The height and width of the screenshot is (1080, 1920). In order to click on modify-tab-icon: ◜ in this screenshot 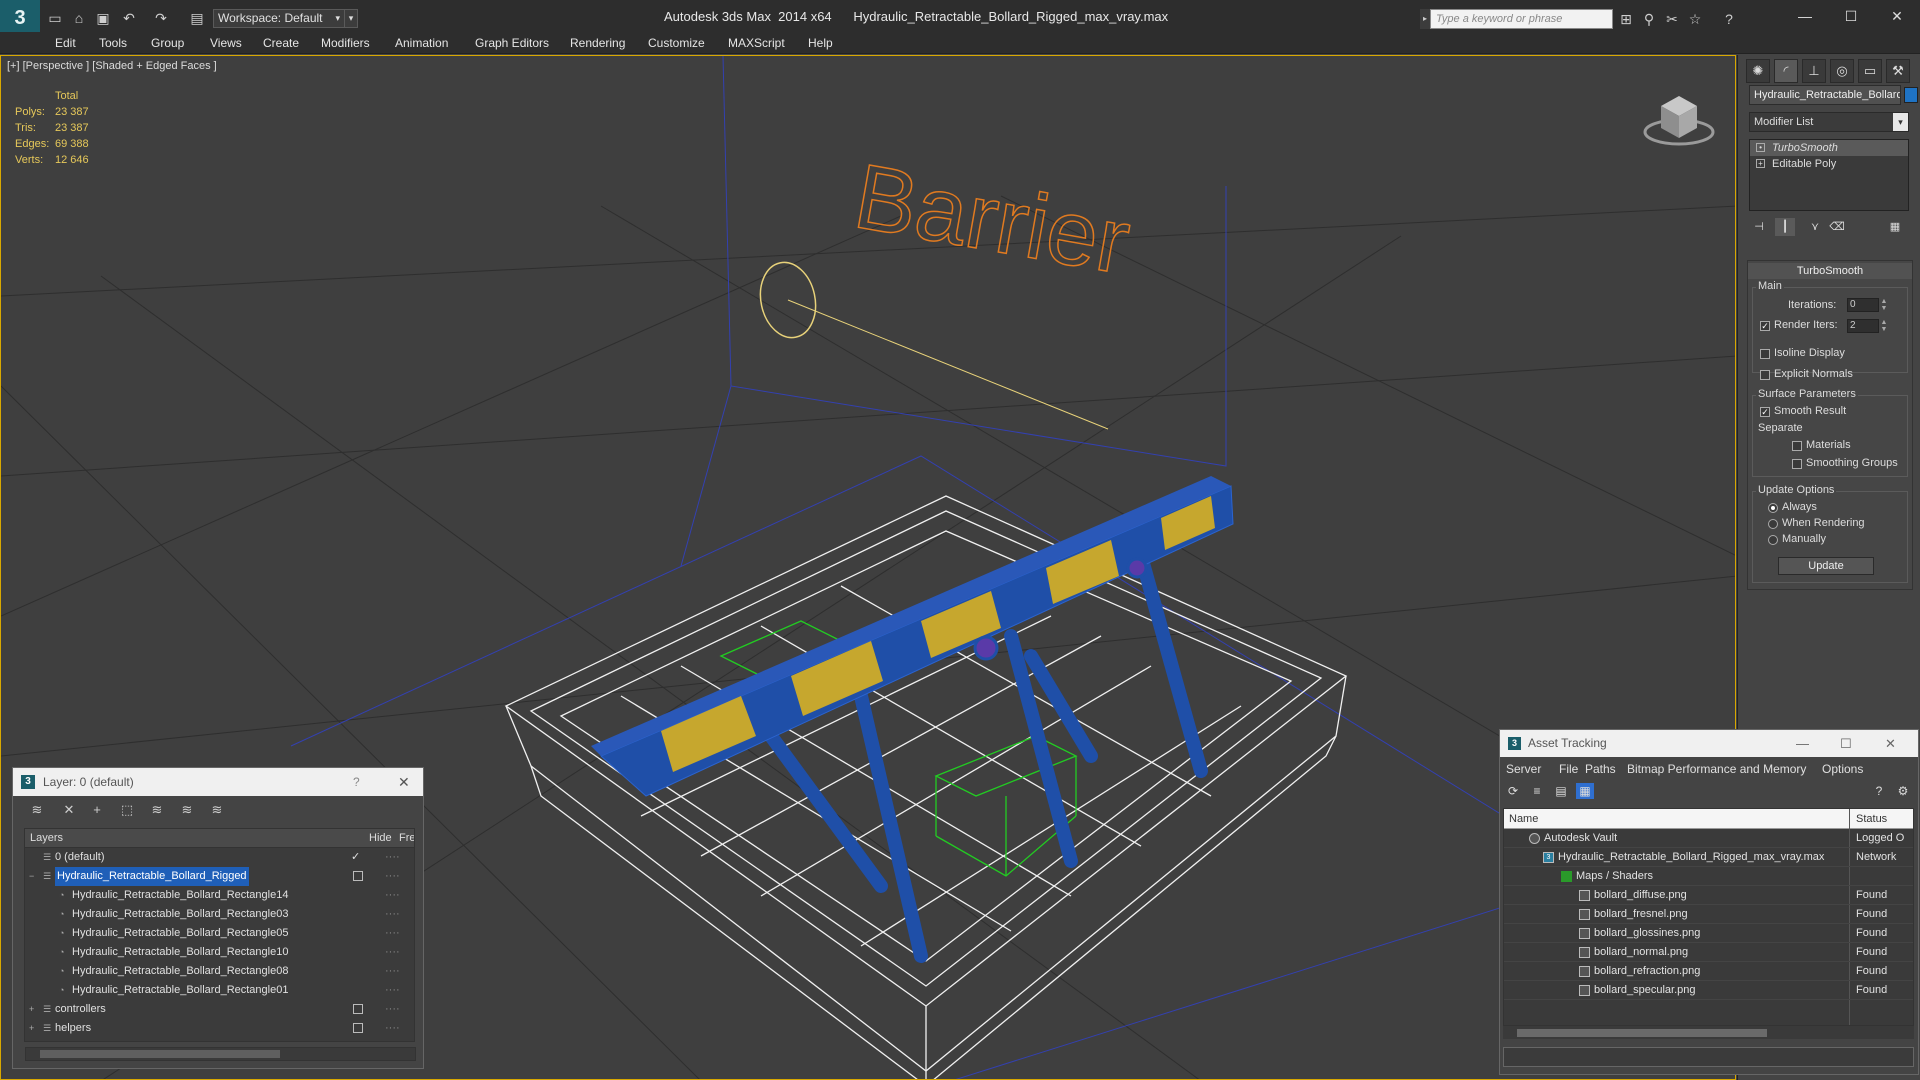, I will do `click(1786, 71)`.